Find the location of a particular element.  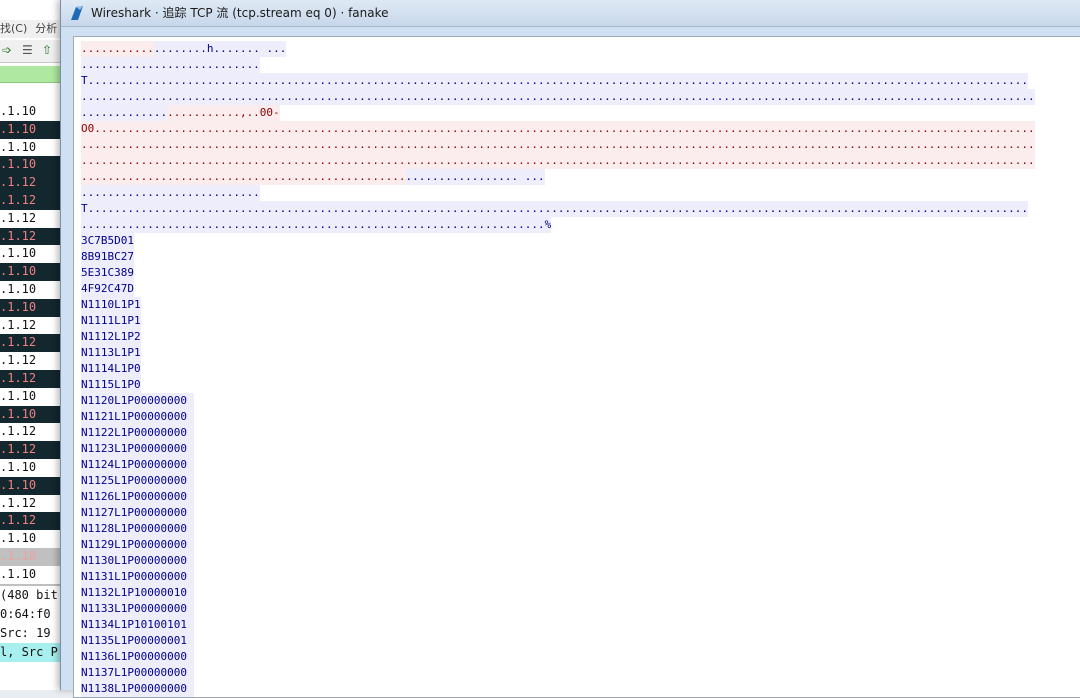

stream-line: 8B91BC27 is located at coordinates (558, 257).